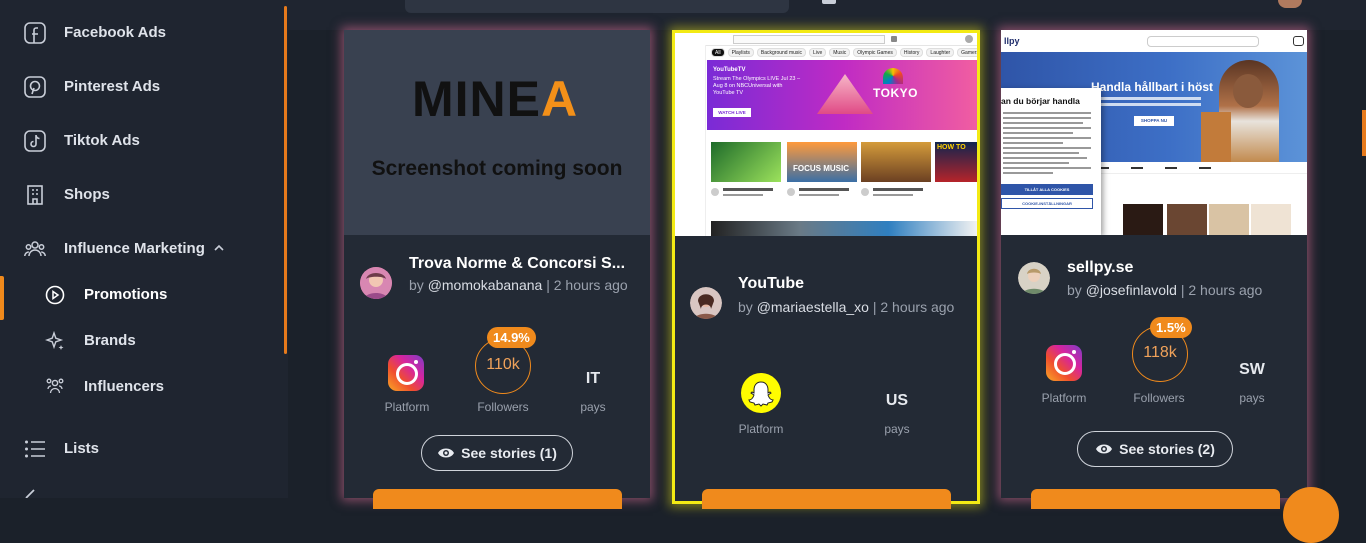  I want to click on facebook-icon, so click(35, 33).